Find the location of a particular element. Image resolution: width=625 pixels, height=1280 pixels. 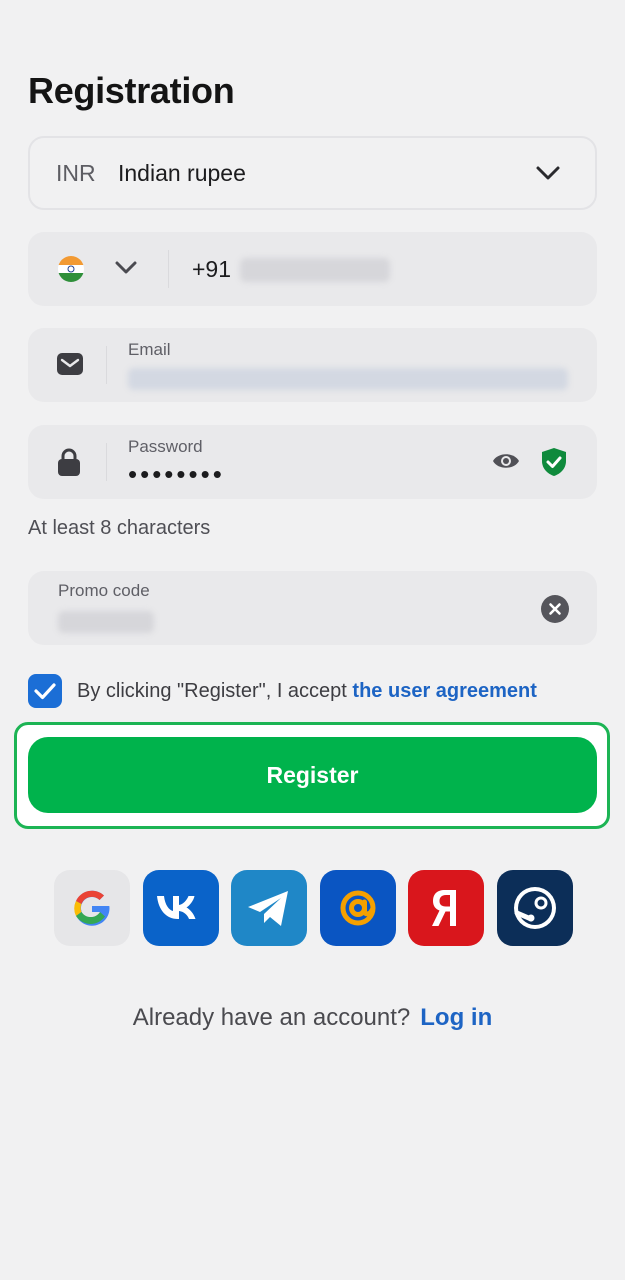

agreement-prefix: By clicking "Register", I accept is located at coordinates (215, 691).